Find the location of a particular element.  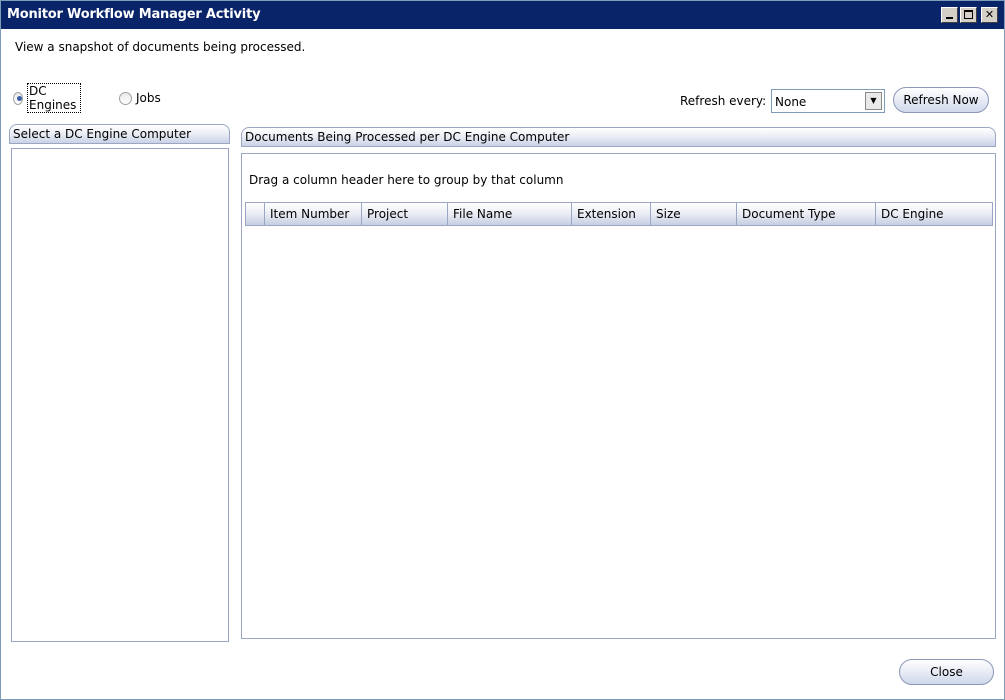

column-header-extension: Extension is located at coordinates (611, 214).